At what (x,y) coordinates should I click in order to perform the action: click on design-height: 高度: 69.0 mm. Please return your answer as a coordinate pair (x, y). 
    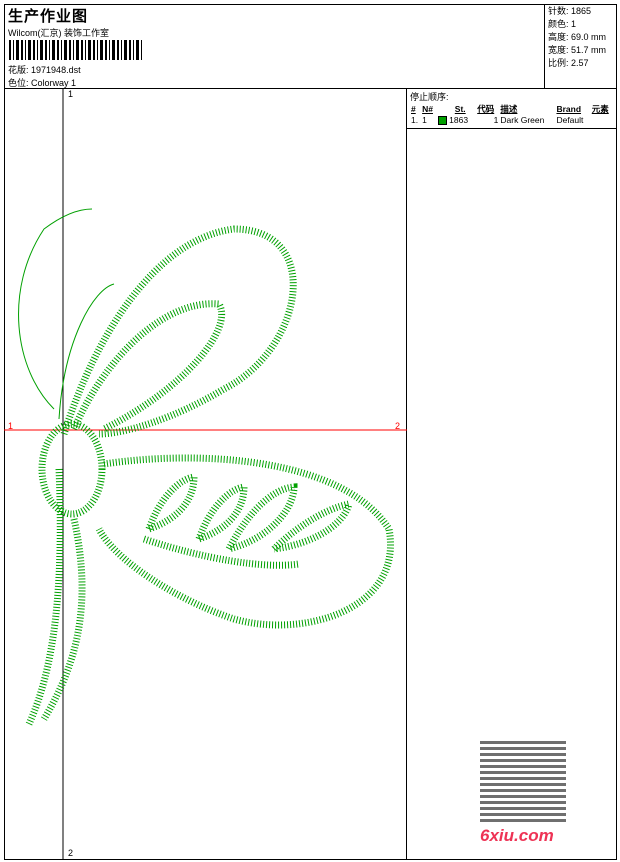
    Looking at the image, I should click on (577, 37).